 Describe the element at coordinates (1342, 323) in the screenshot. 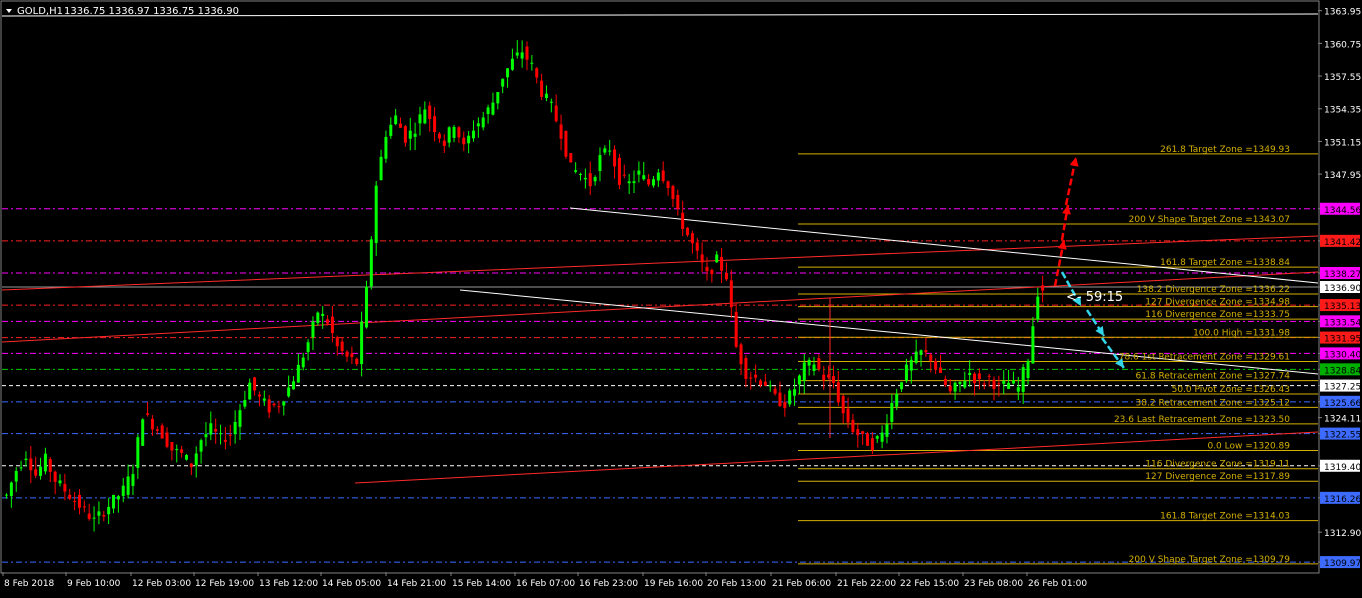

I see `price-tag-label: 1333.54` at that location.